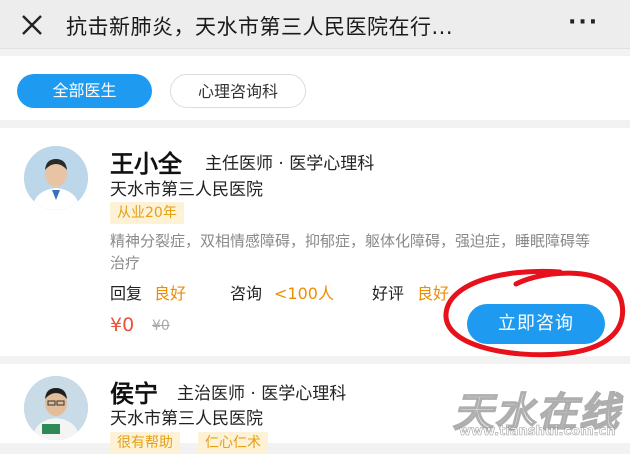 This screenshot has width=630, height=454. Describe the element at coordinates (315, 88) in the screenshot. I see `filter-bar: 全部医生 心理咨询科` at that location.